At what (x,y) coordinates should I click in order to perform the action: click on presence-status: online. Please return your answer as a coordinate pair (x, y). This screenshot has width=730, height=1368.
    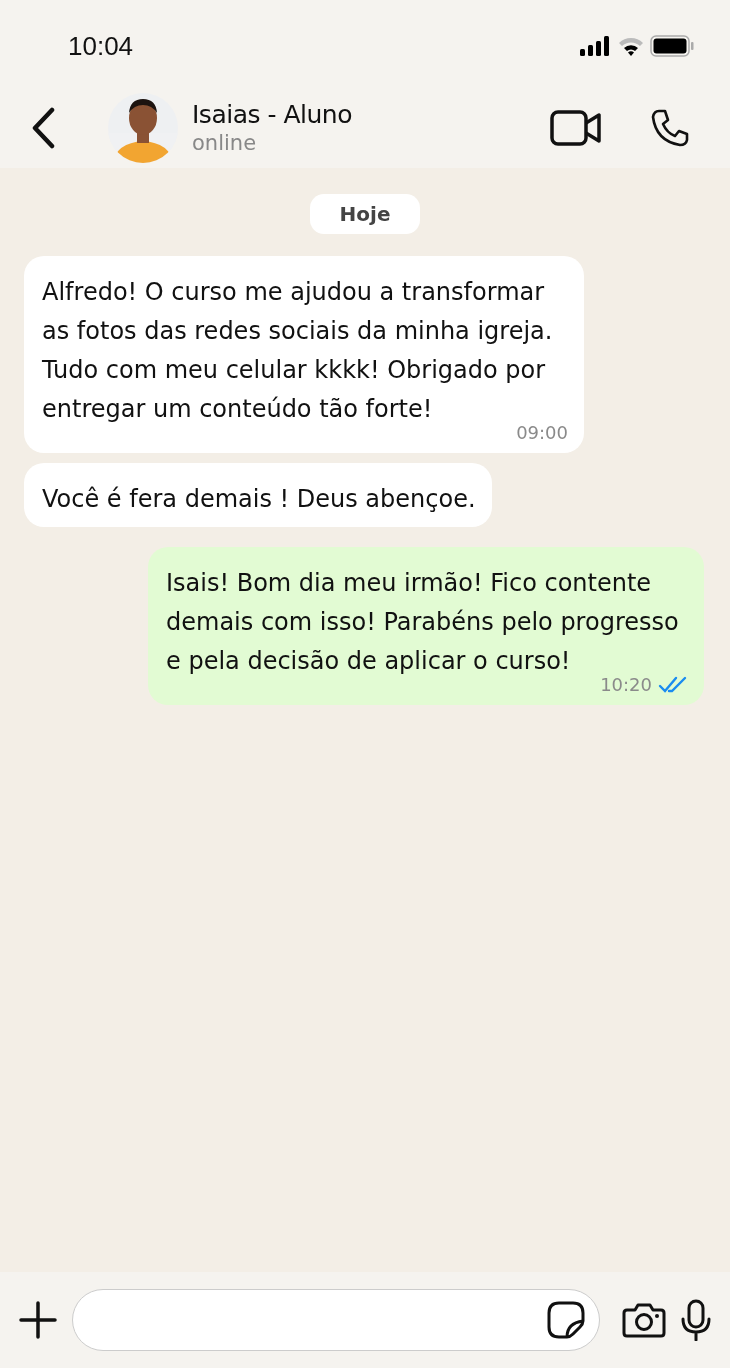
    Looking at the image, I should click on (225, 143).